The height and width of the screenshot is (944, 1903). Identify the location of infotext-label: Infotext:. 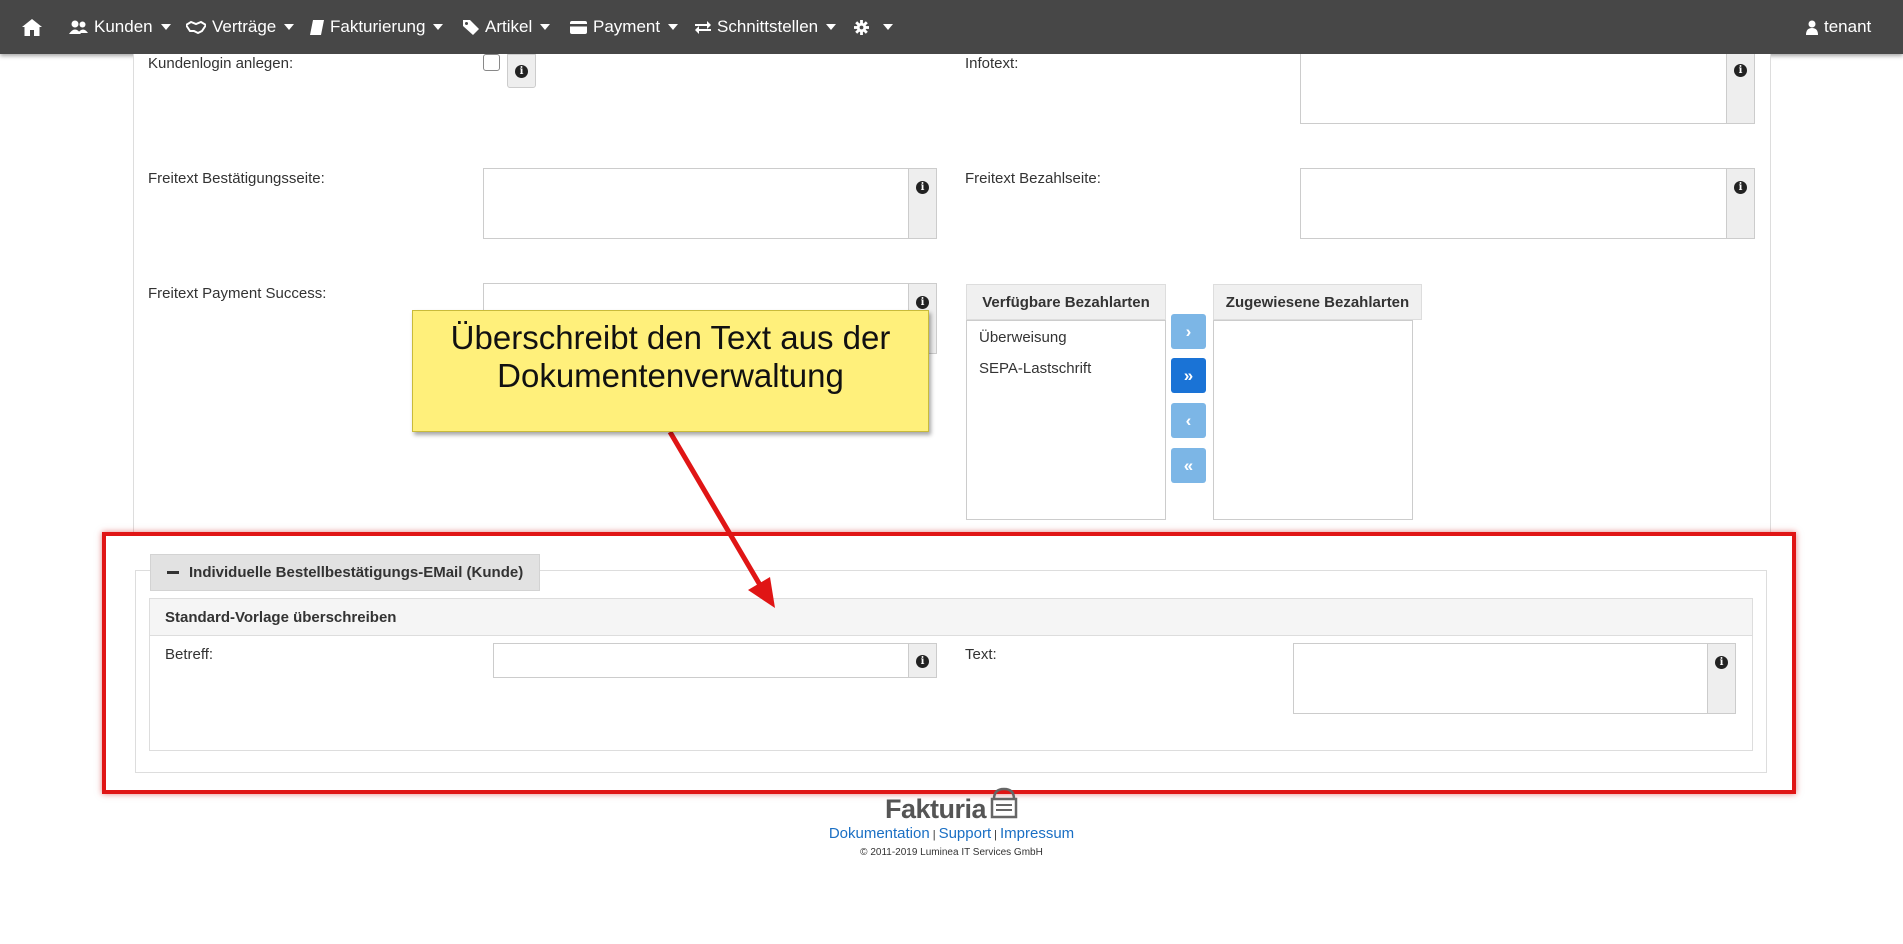
(992, 63).